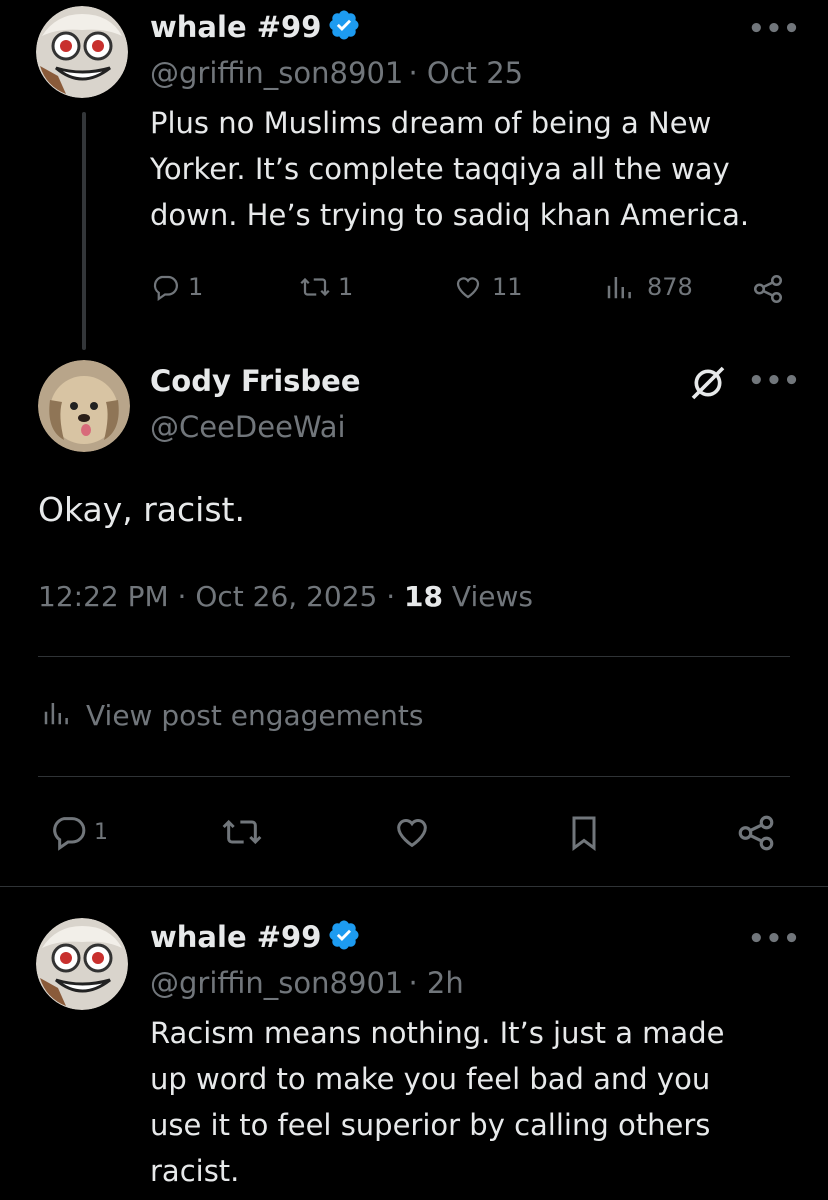 The image size is (828, 1200). I want to click on bookmark-button, so click(584, 833).